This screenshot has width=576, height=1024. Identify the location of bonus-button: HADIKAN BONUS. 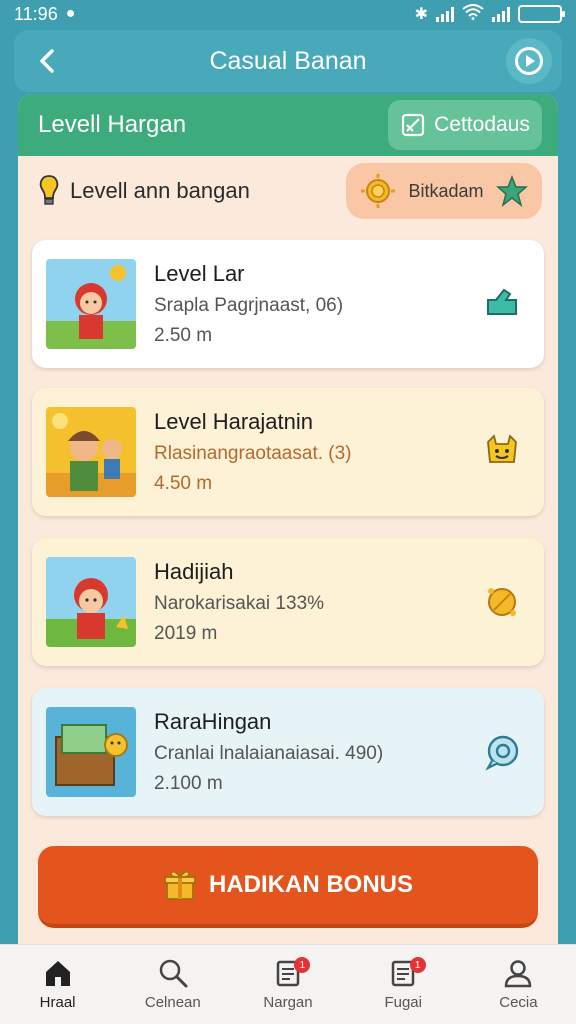
(288, 887).